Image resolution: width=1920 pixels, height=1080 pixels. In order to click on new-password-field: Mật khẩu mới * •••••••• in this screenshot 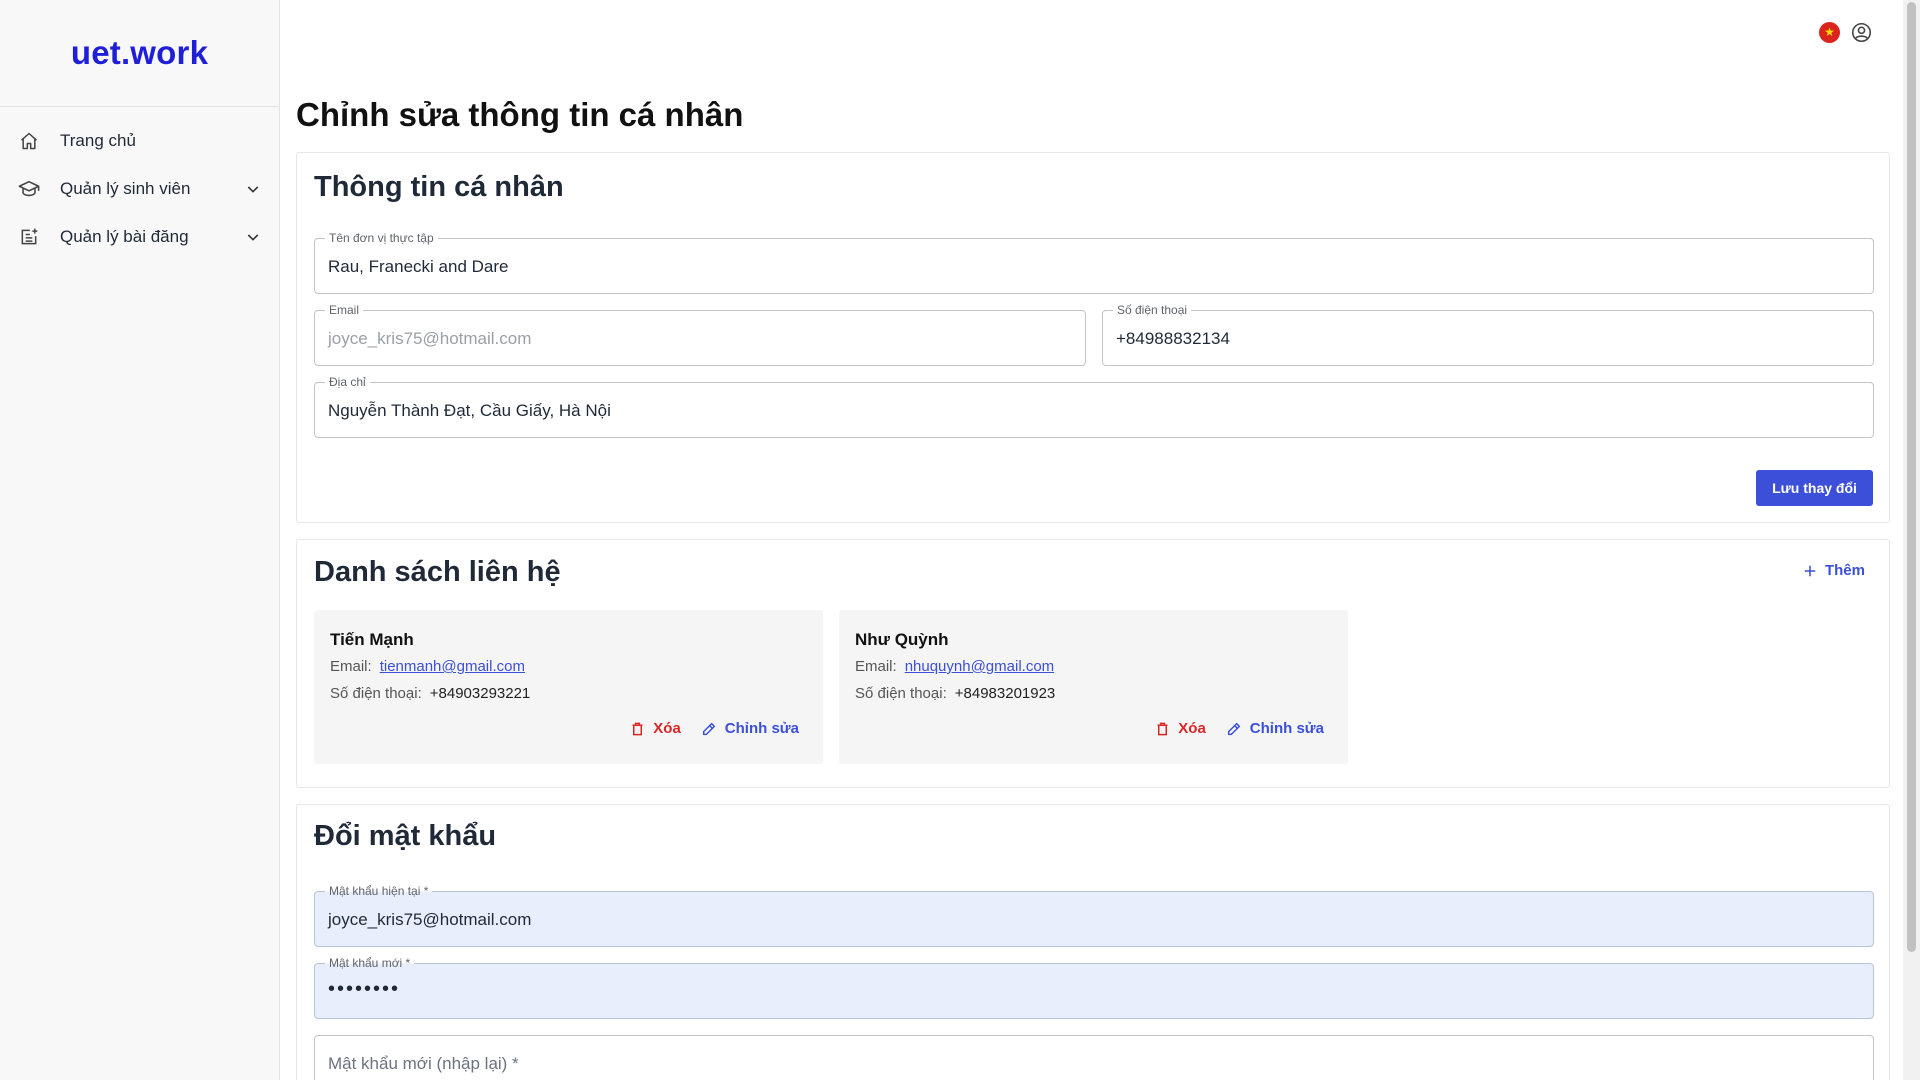, I will do `click(1094, 987)`.